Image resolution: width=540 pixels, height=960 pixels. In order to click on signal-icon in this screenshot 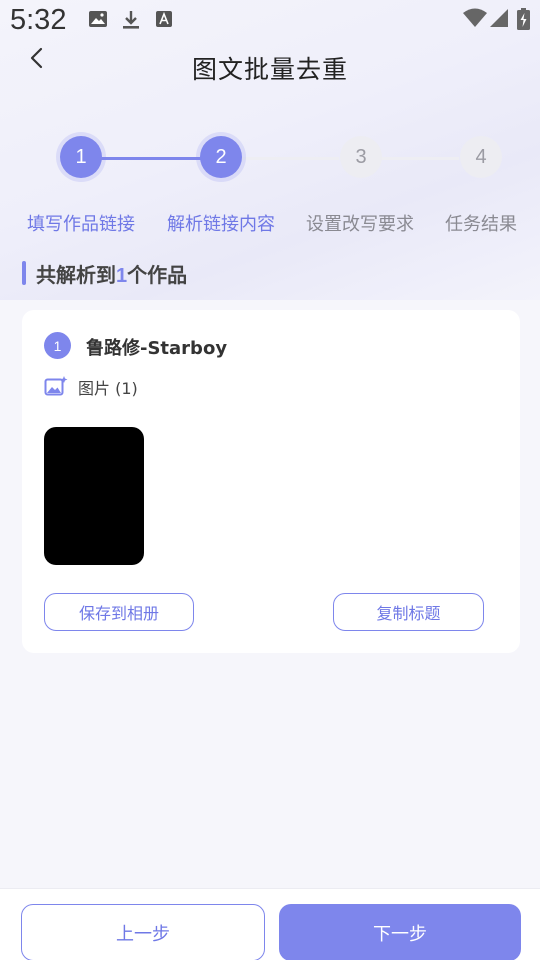, I will do `click(499, 20)`.